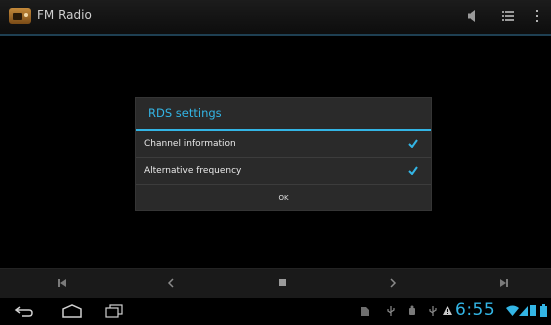 This screenshot has height=325, width=551. What do you see at coordinates (20, 16) in the screenshot?
I see `radio-icon` at bounding box center [20, 16].